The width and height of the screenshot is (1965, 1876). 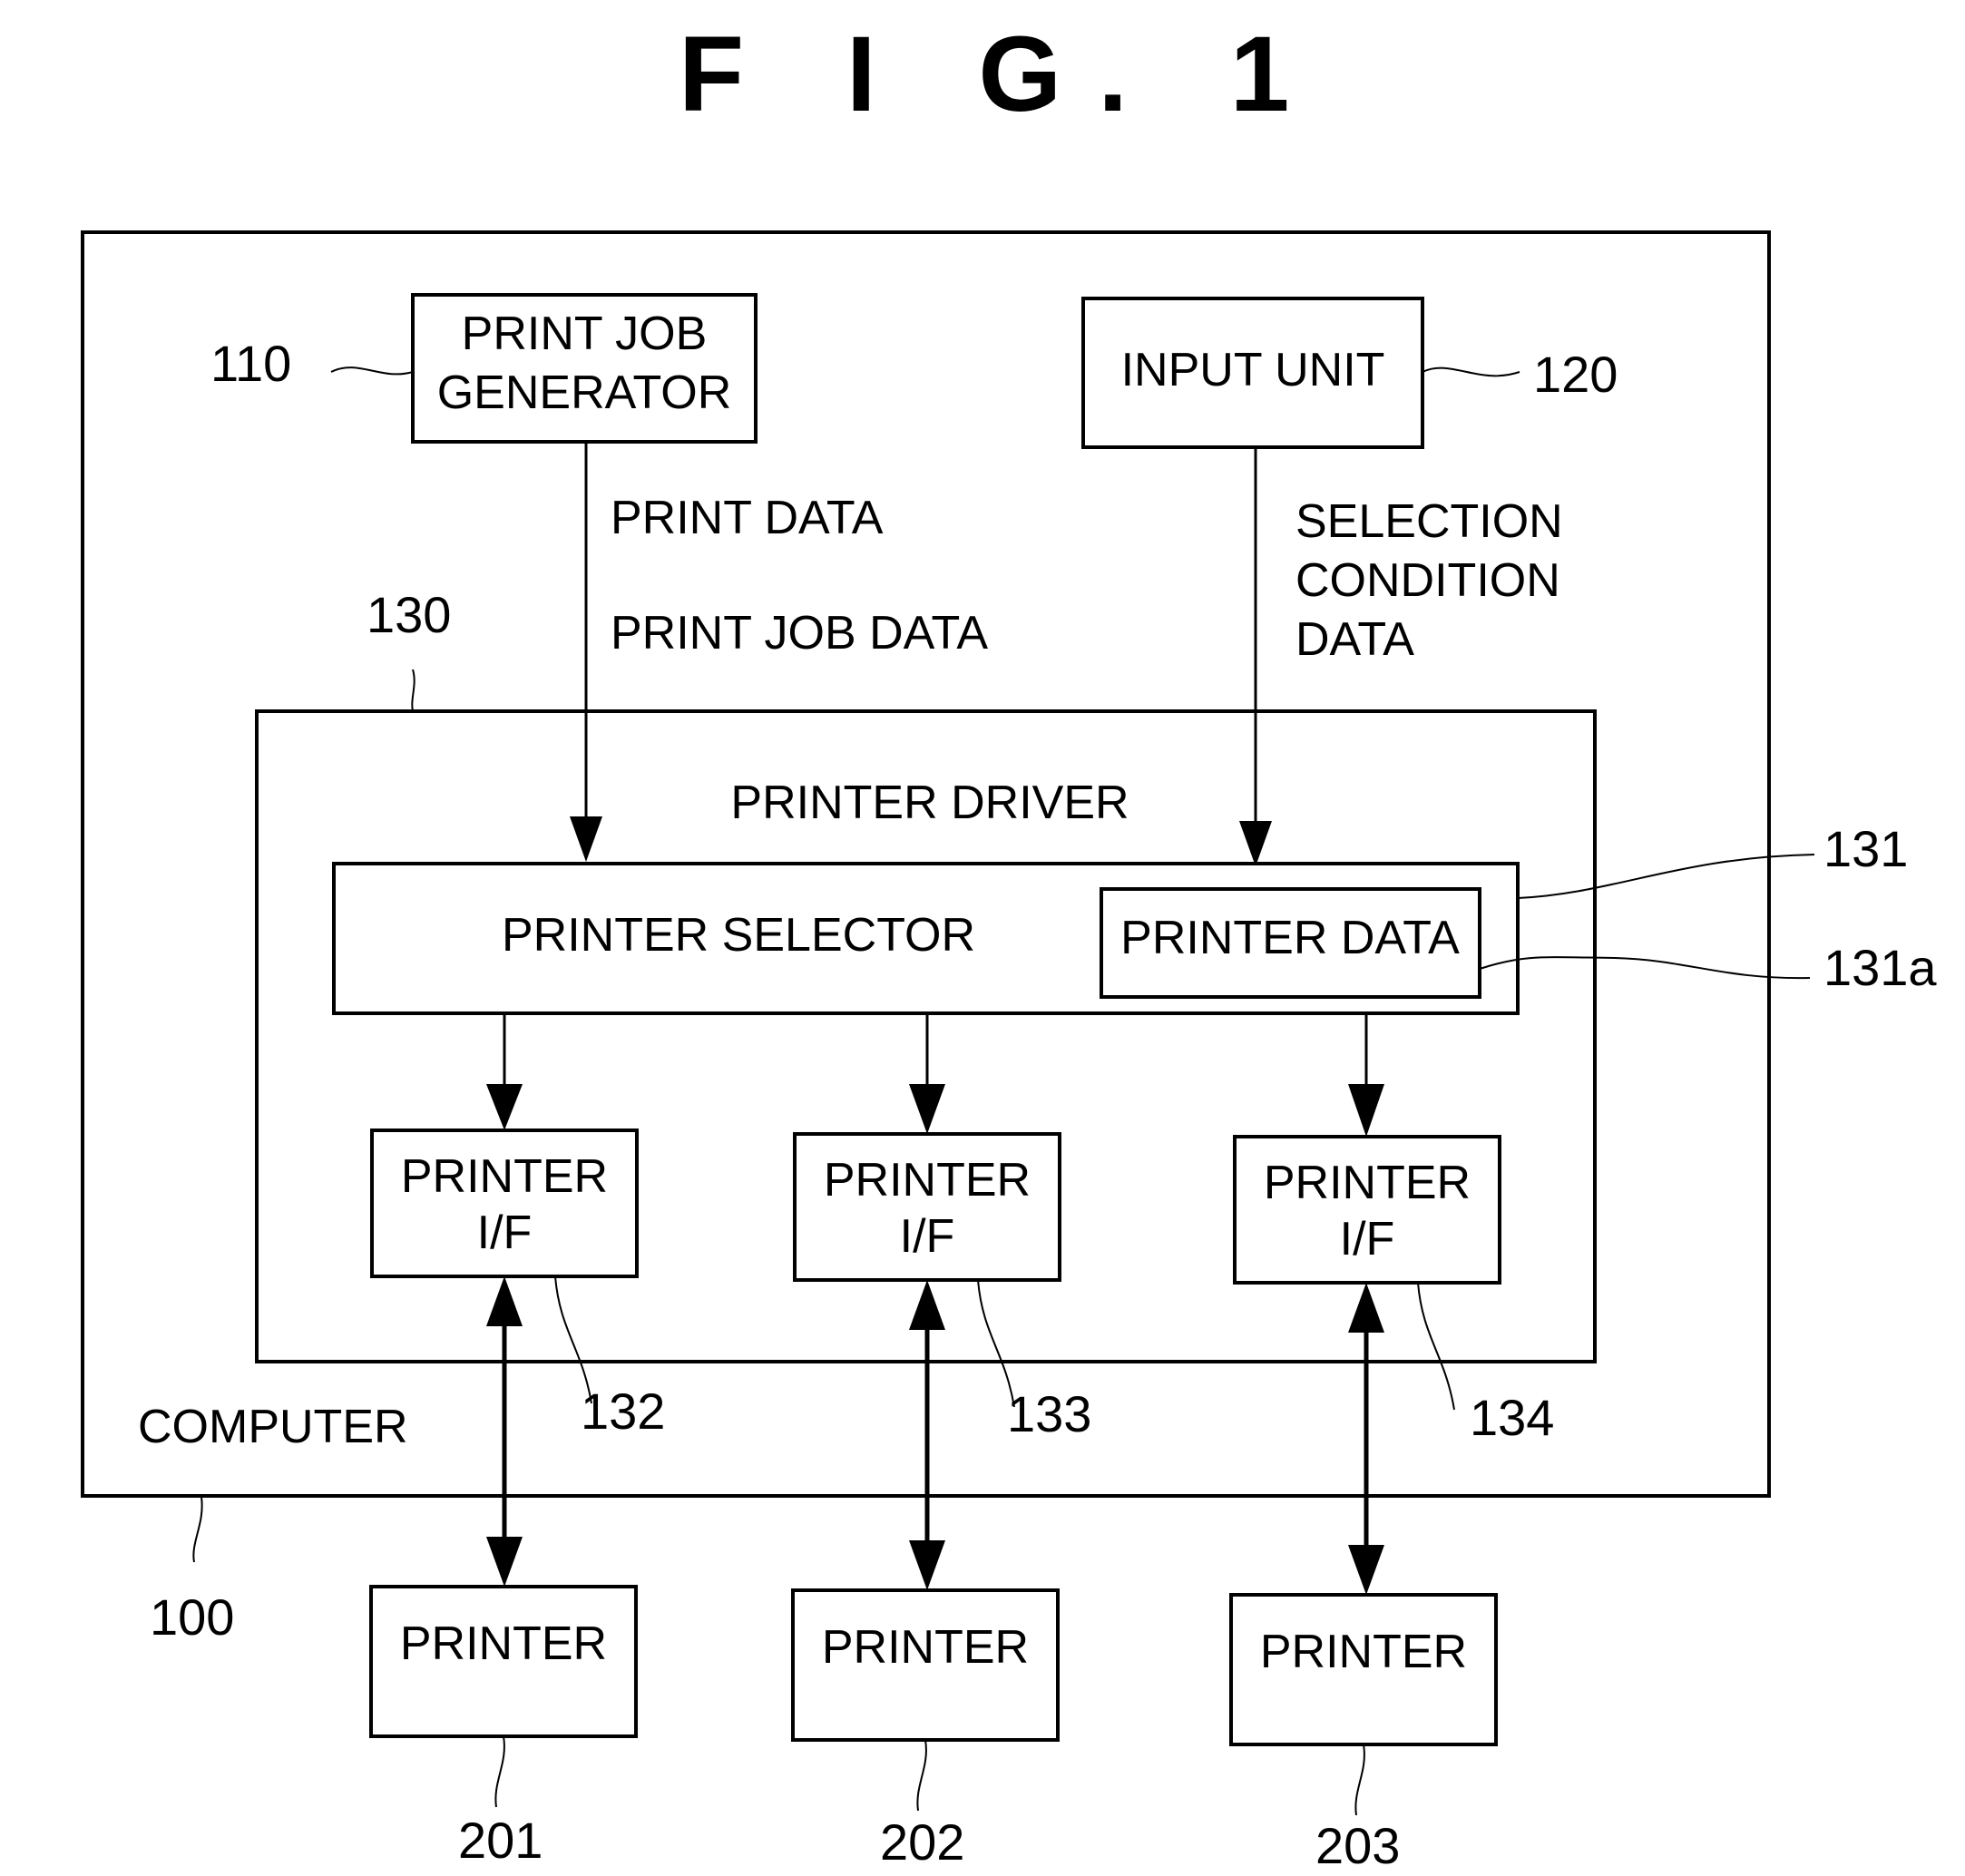 I want to click on printer-interface-3-line1: PRINTER, so click(x=1367, y=1183).